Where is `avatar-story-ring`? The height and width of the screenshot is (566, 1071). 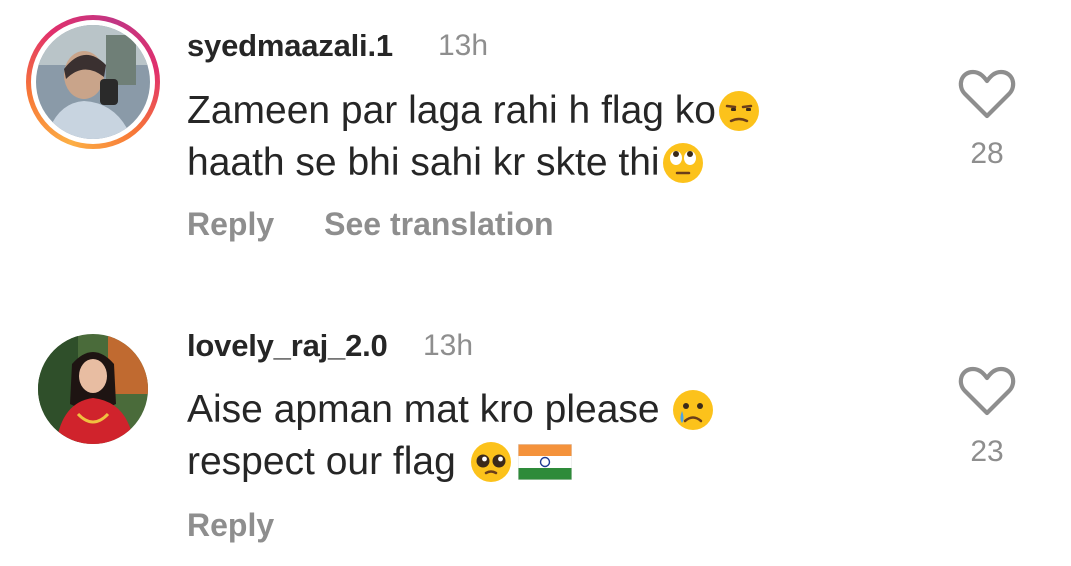 avatar-story-ring is located at coordinates (93, 82).